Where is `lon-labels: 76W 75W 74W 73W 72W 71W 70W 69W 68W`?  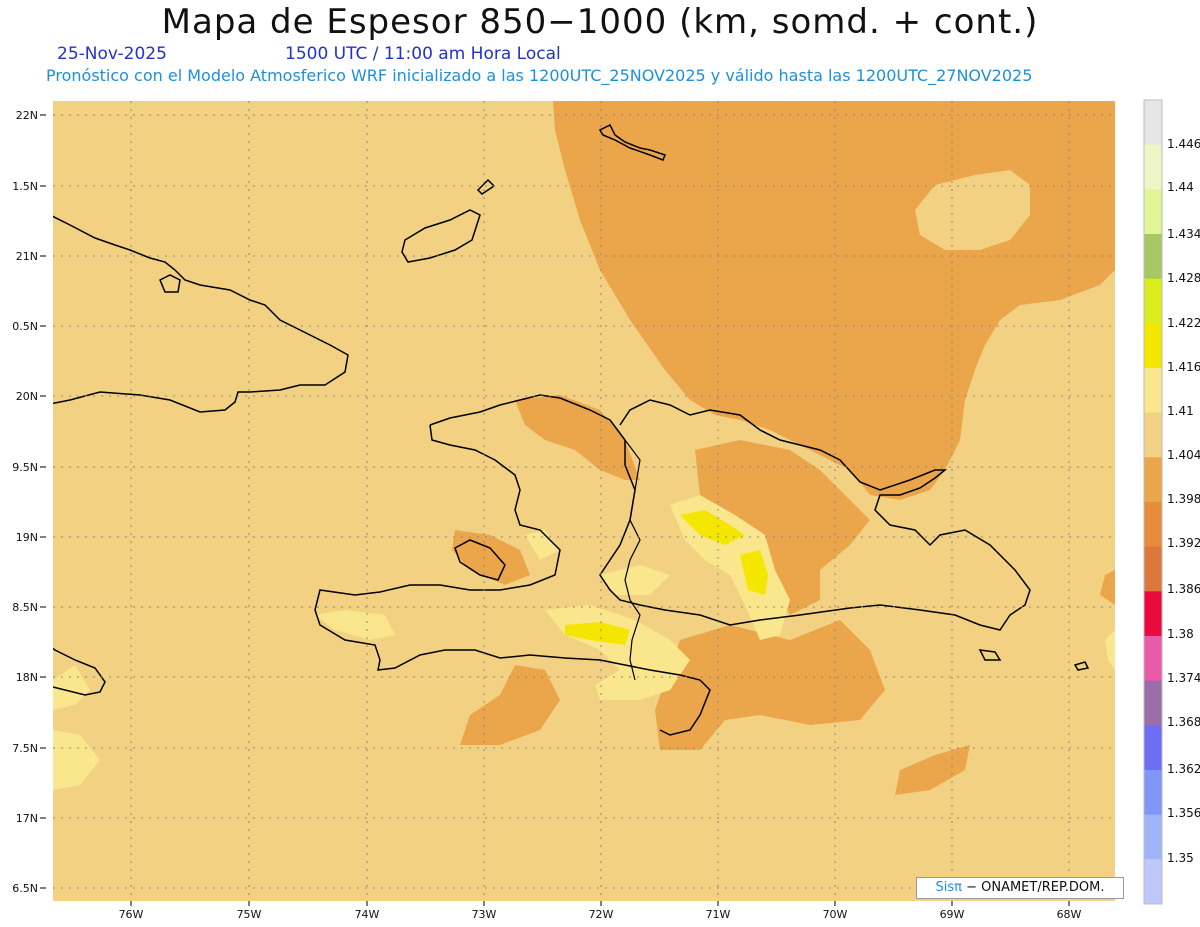
lon-labels: 76W 75W 74W 73W 72W 71W 70W 69W 68W is located at coordinates (600, 914).